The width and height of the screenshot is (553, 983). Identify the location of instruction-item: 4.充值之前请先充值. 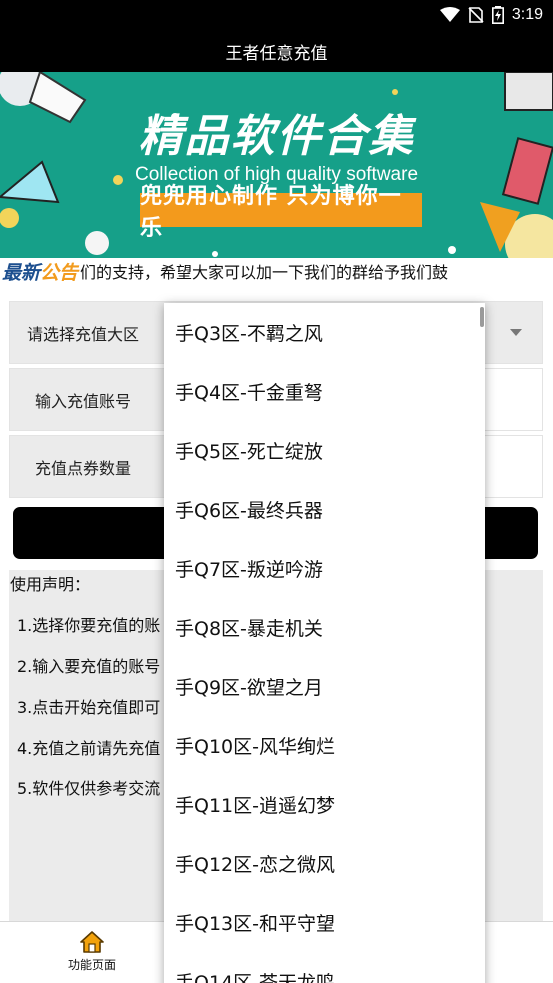
(89, 748).